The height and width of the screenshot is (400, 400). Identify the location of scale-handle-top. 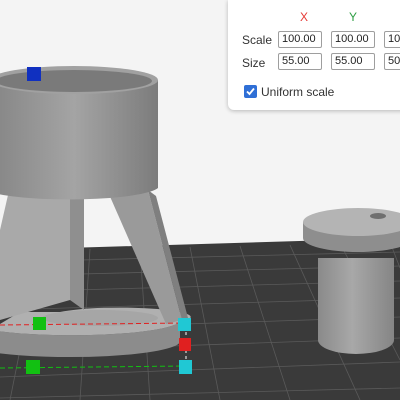
(34, 74).